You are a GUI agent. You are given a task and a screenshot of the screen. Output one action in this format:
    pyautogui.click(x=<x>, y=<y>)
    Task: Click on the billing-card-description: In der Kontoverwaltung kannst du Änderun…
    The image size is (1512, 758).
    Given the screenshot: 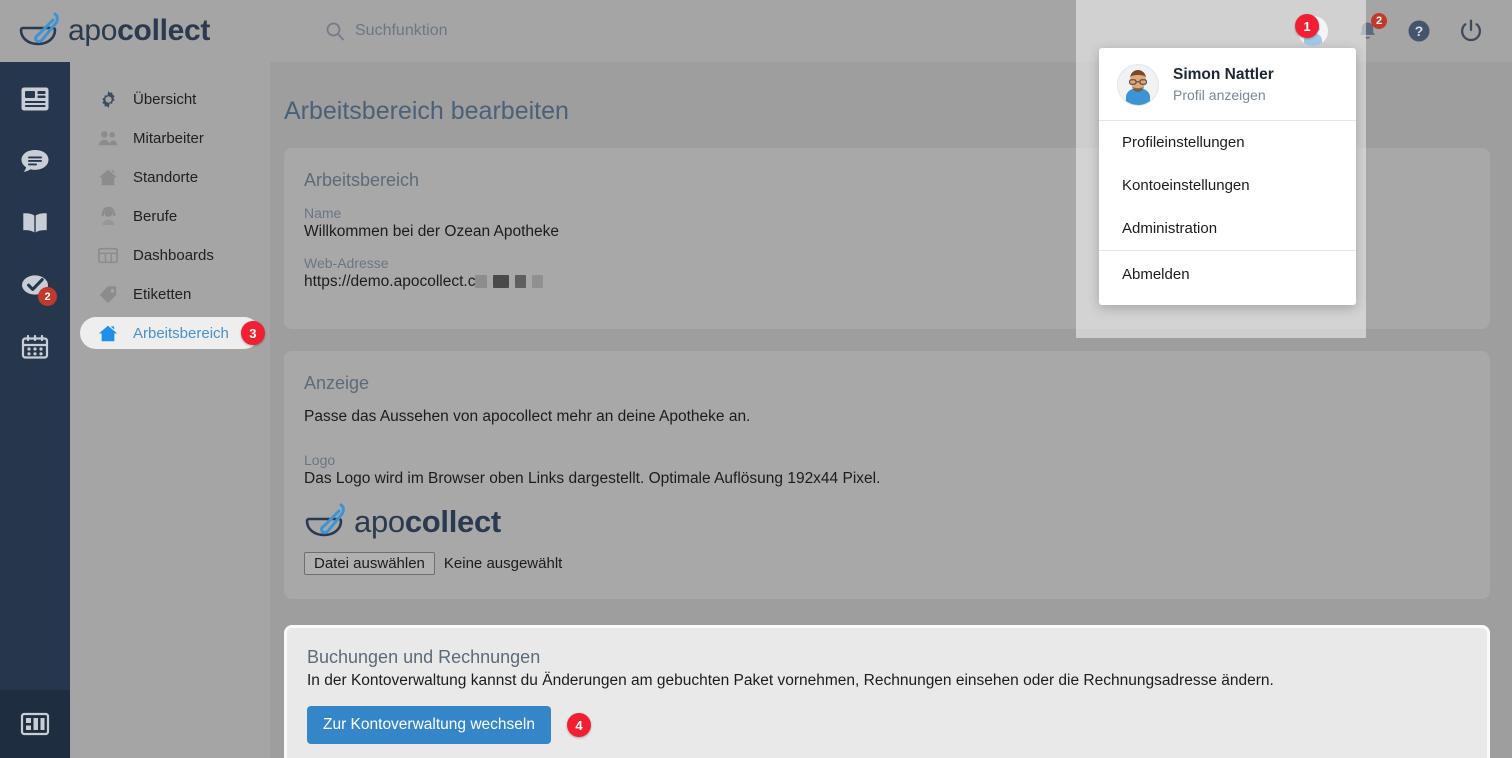 What is the action you would take?
    pyautogui.click(x=790, y=680)
    